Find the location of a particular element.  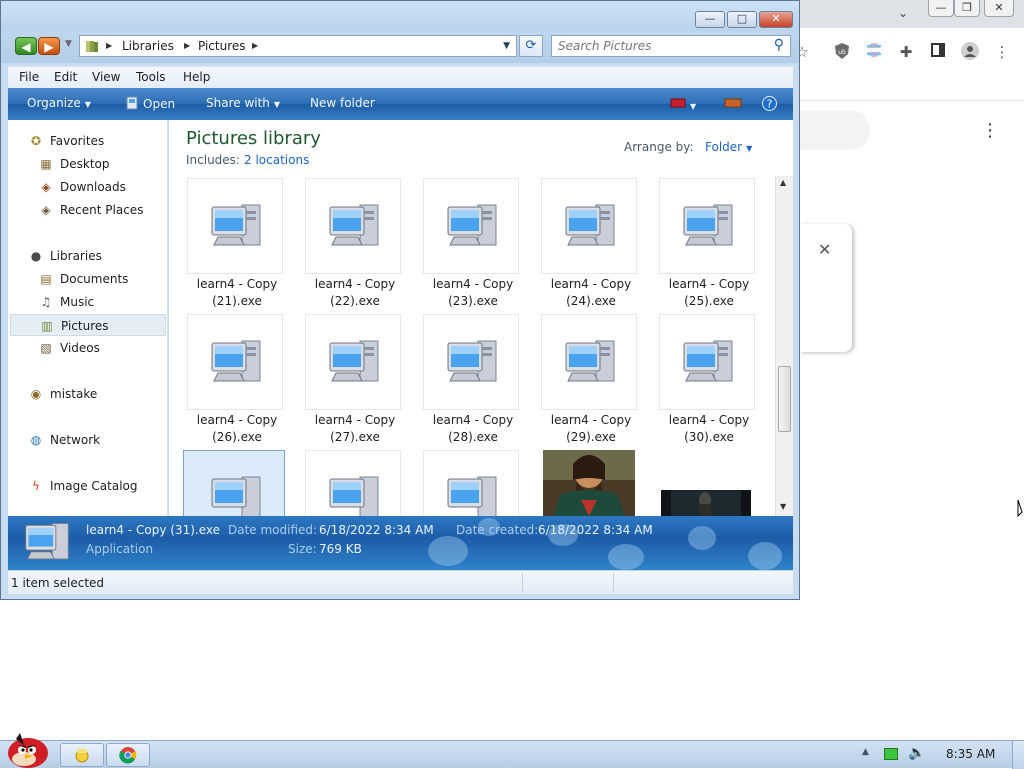

details-file-name: learn4 - Copy (31).exe is located at coordinates (153, 530).